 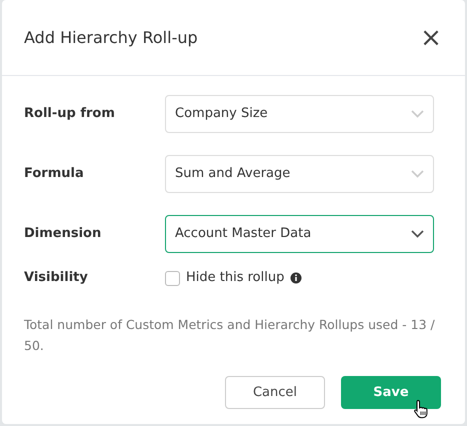 What do you see at coordinates (299, 234) in the screenshot?
I see `dropdown-field: Account Master Data` at bounding box center [299, 234].